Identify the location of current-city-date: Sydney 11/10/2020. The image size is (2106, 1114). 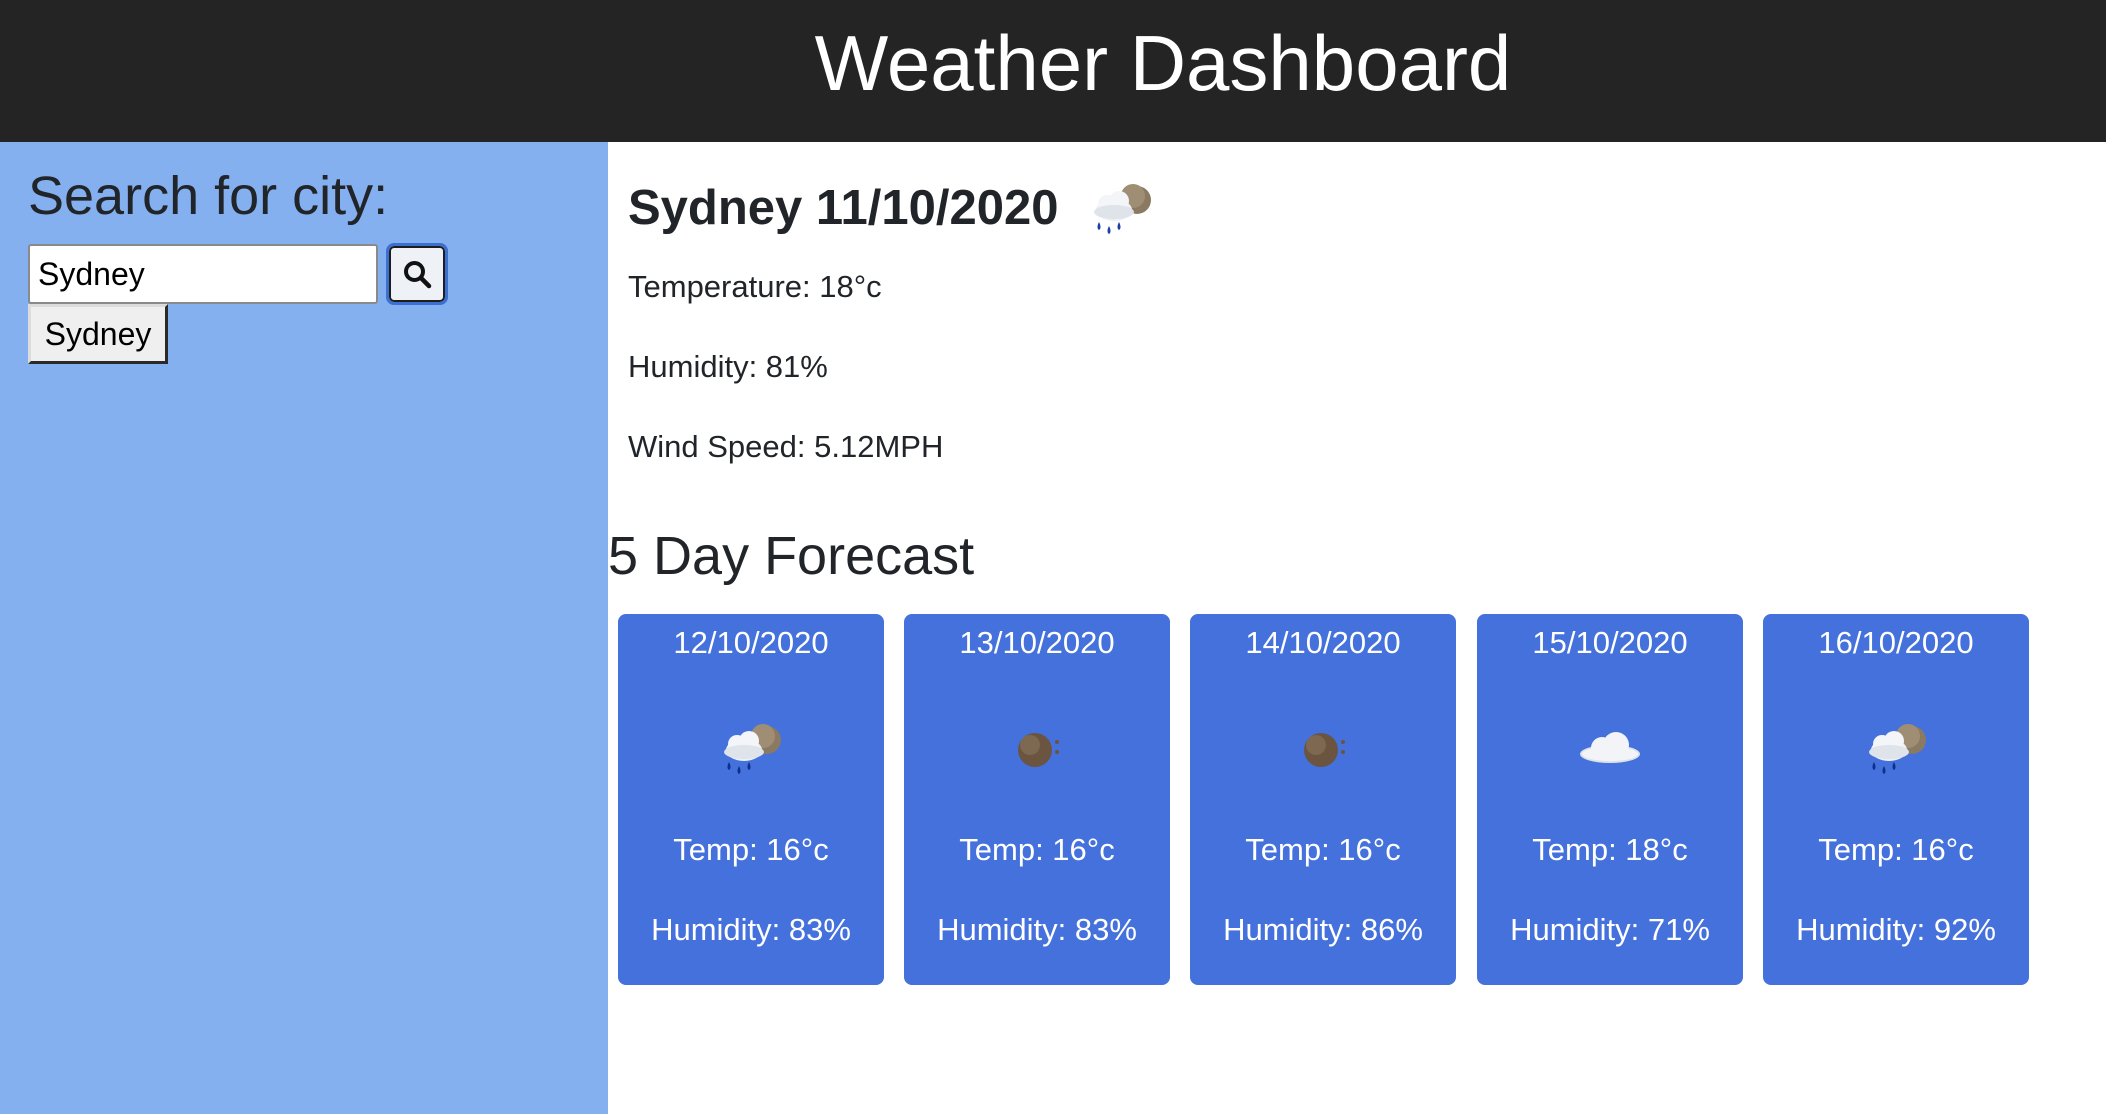
(843, 208).